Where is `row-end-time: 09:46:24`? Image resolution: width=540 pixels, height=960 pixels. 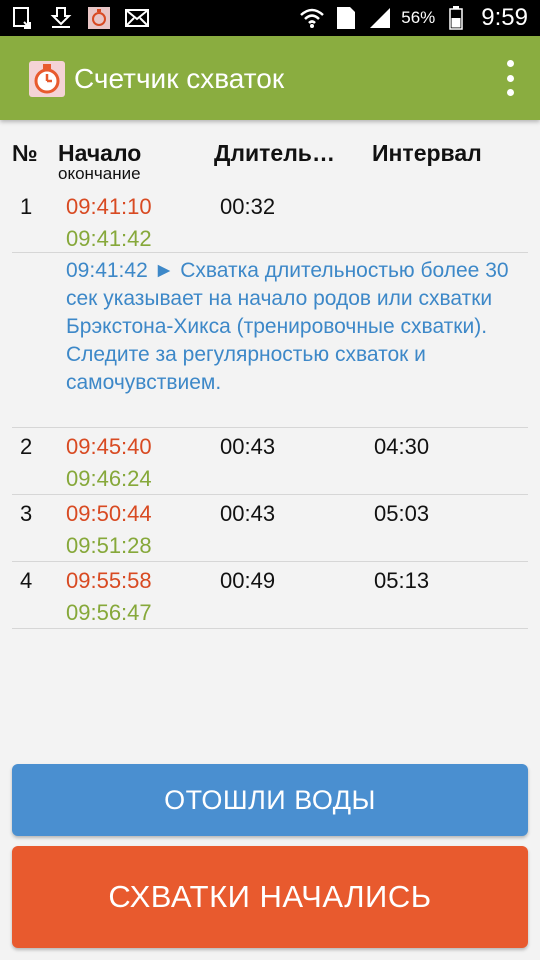
row-end-time: 09:46:24 is located at coordinates (109, 478).